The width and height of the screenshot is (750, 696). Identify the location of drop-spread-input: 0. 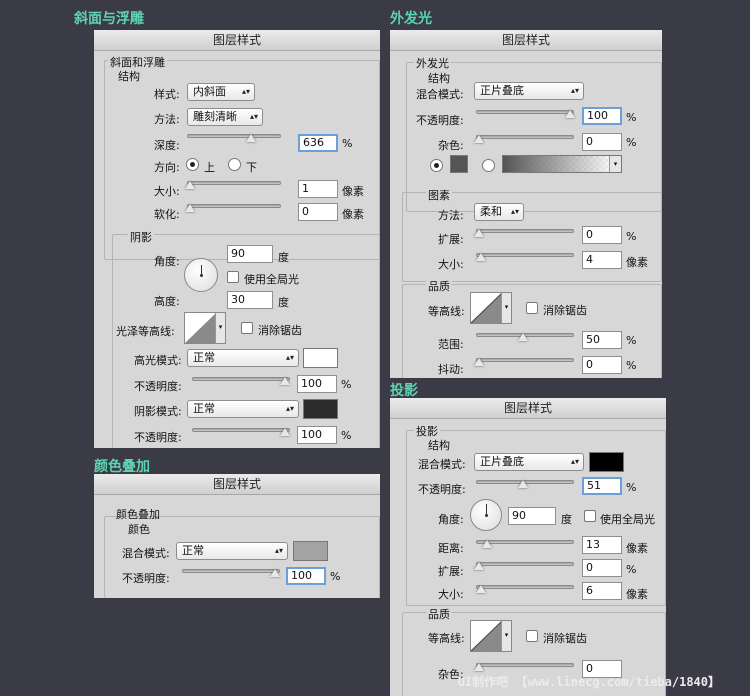
(602, 568).